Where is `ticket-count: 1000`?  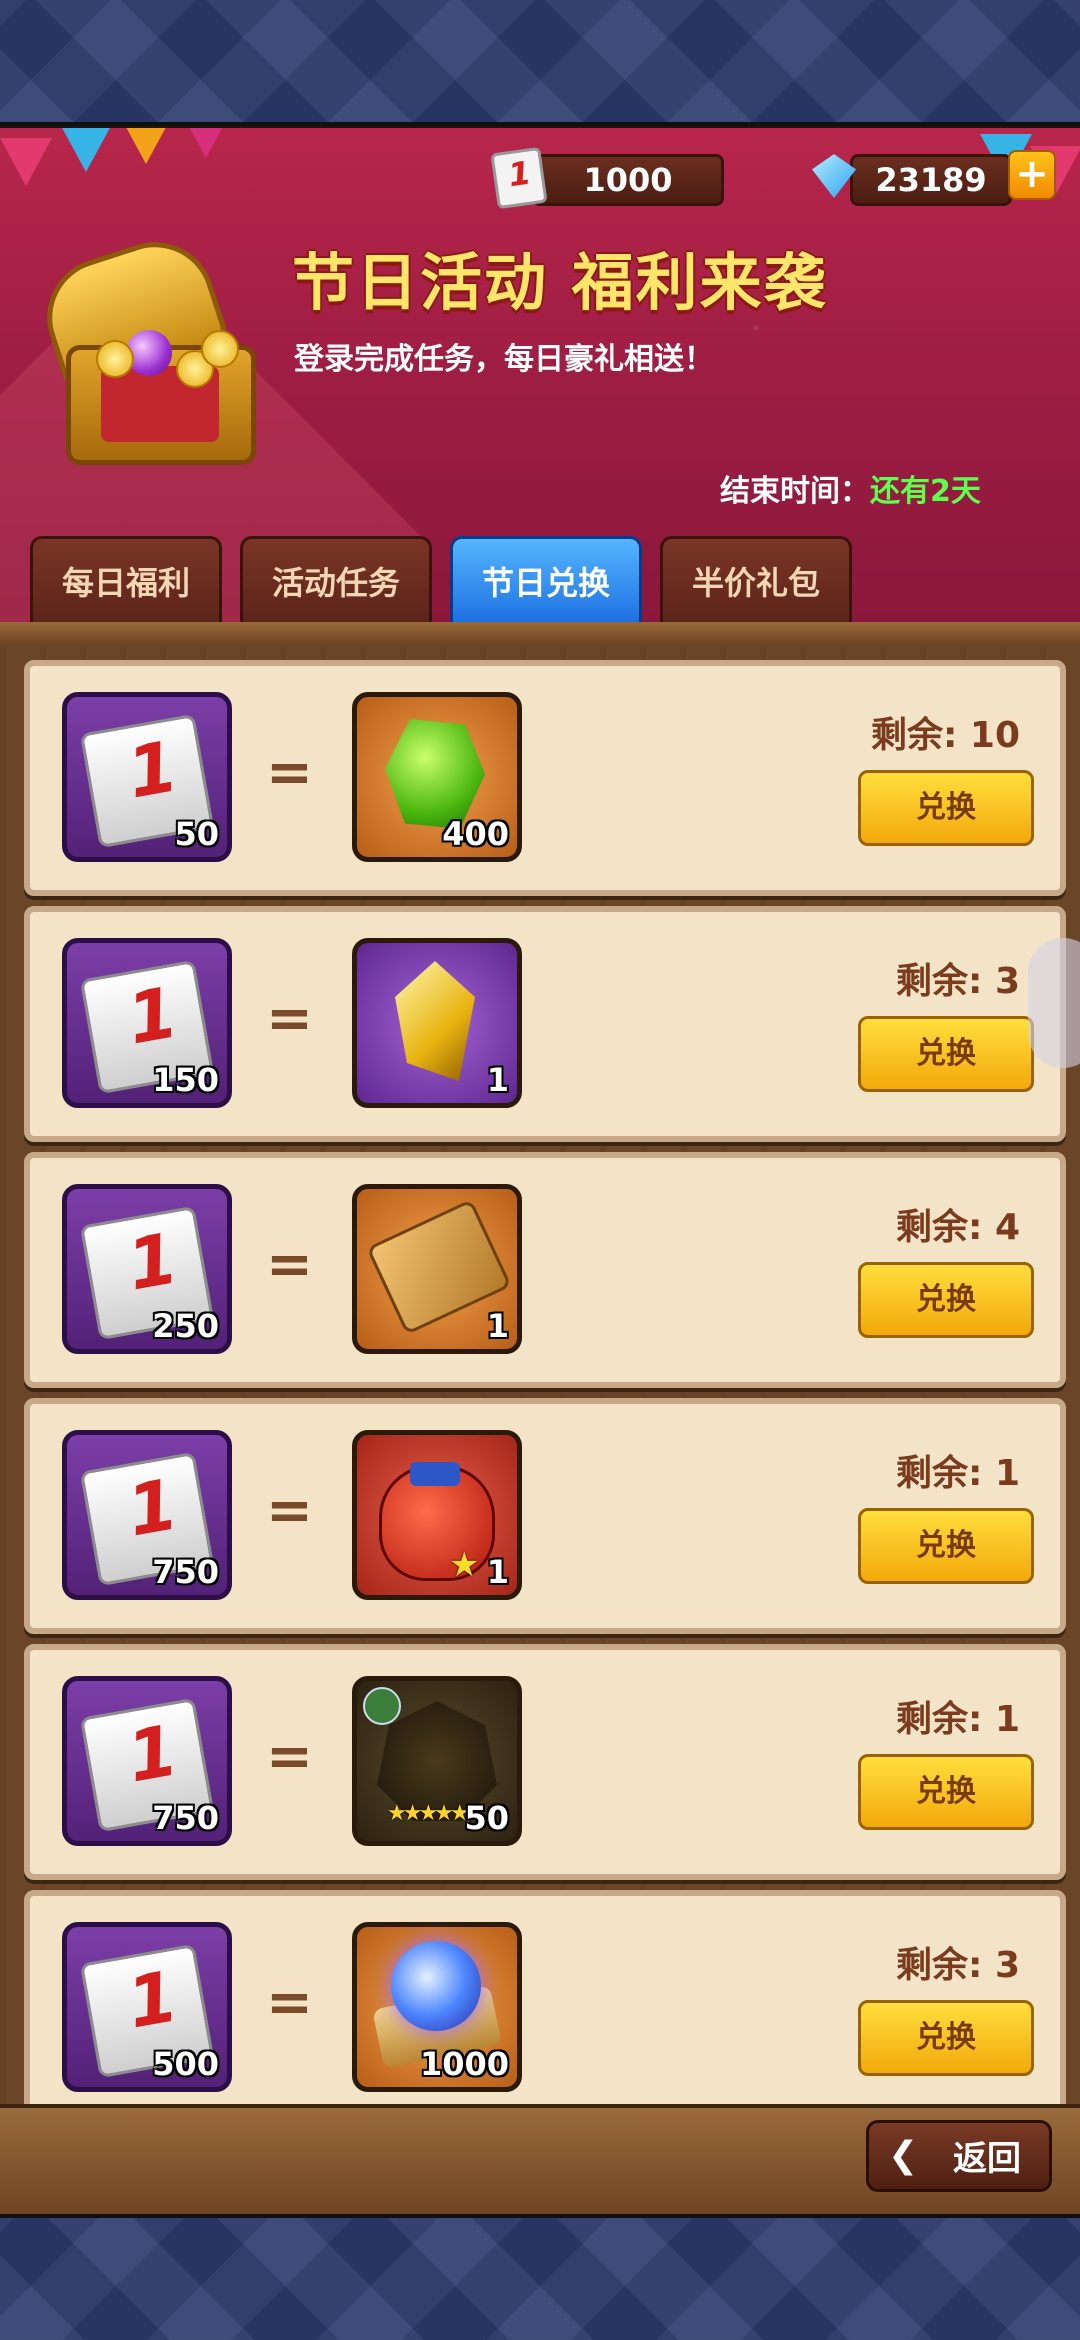 ticket-count: 1000 is located at coordinates (628, 180).